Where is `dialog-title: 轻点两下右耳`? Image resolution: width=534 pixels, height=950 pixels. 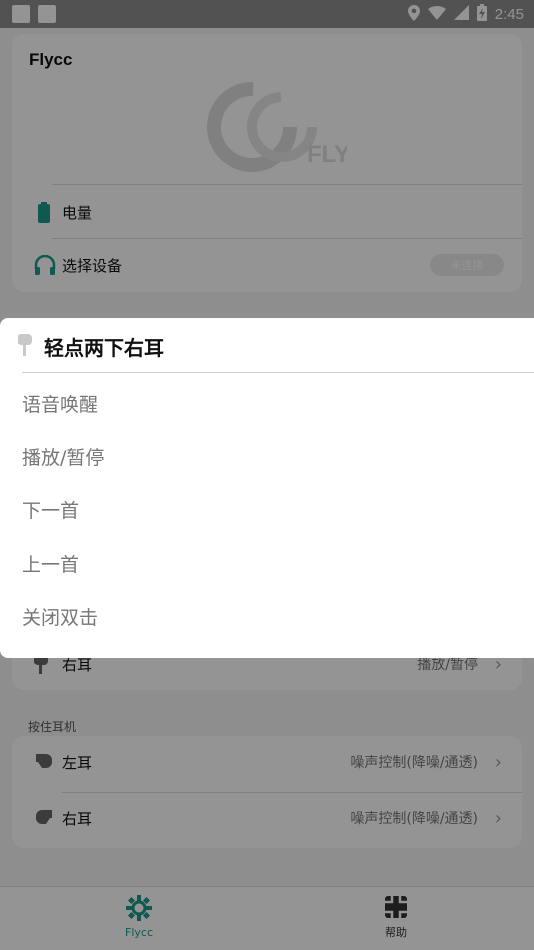
dialog-title: 轻点两下右耳 is located at coordinates (104, 348).